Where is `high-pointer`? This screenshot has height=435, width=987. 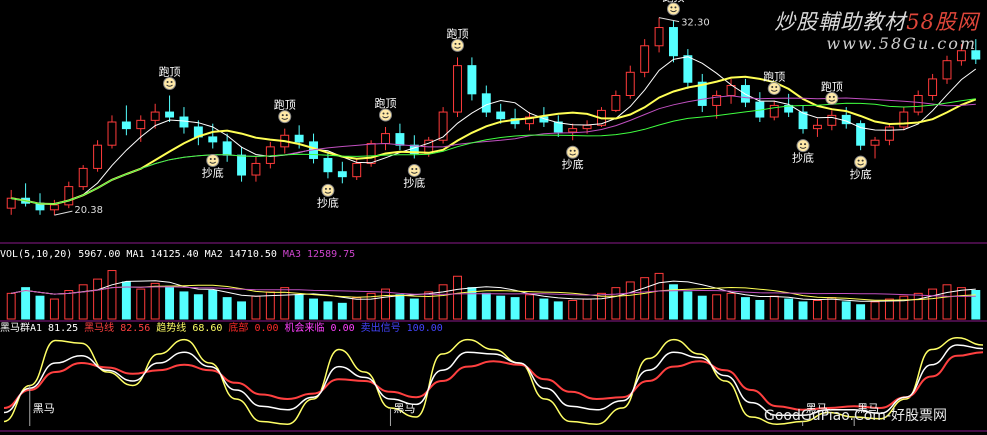 high-pointer is located at coordinates (669, 20).